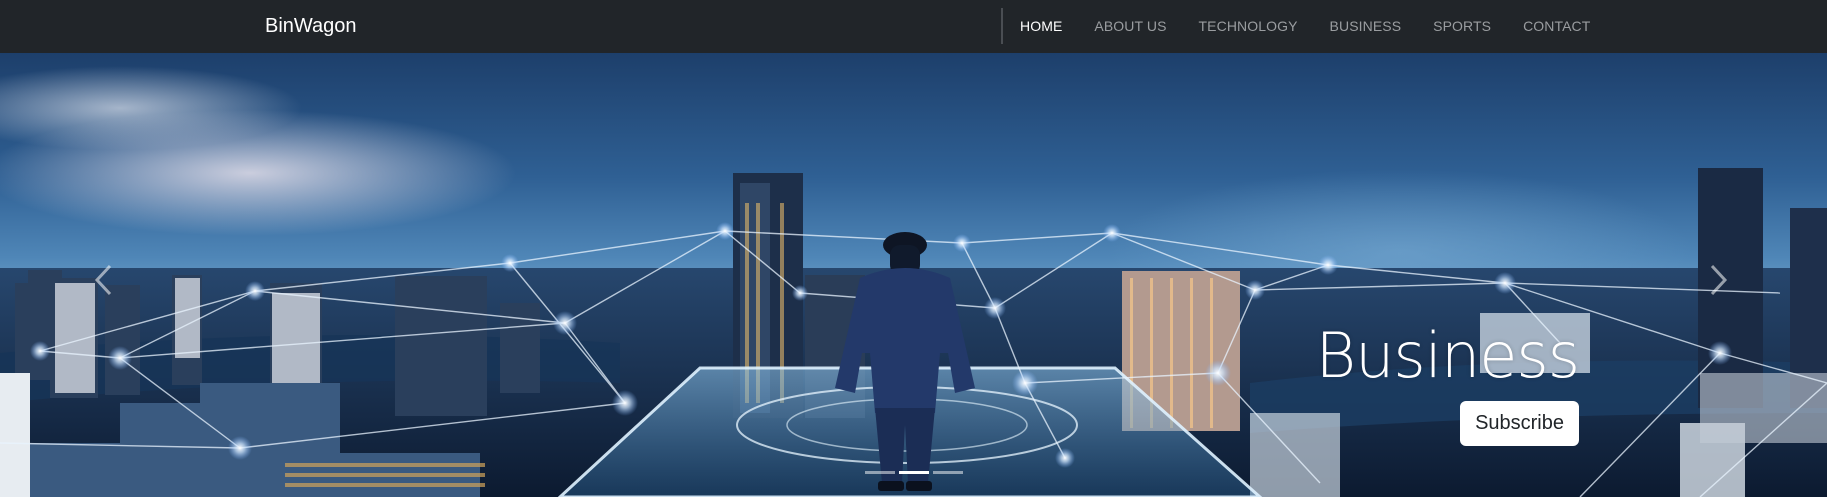 The height and width of the screenshot is (497, 1827). Describe the element at coordinates (311, 26) in the screenshot. I see `brand-logo: BinWagon` at that location.